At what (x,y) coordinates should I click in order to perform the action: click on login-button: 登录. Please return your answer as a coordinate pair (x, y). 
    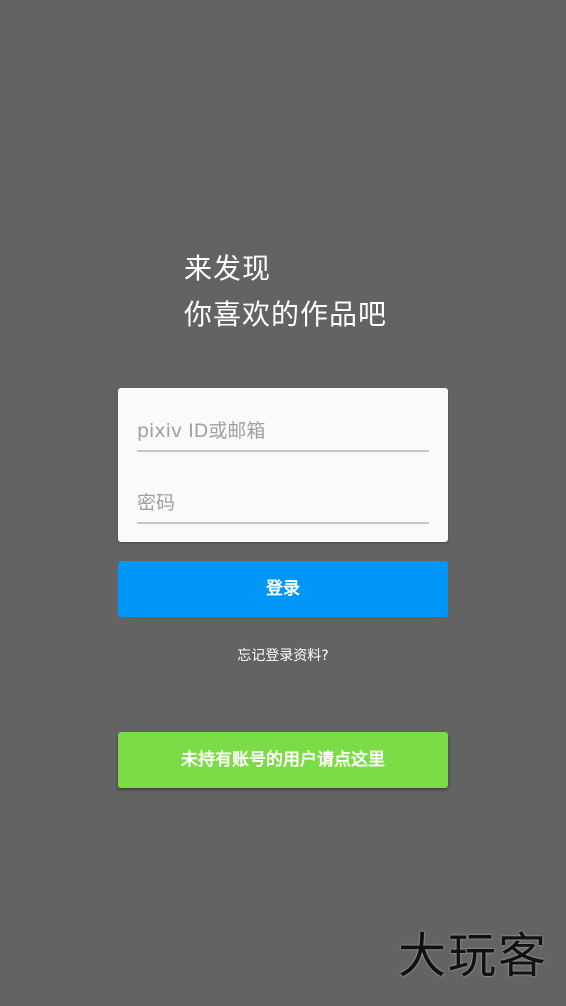
    Looking at the image, I should click on (283, 589).